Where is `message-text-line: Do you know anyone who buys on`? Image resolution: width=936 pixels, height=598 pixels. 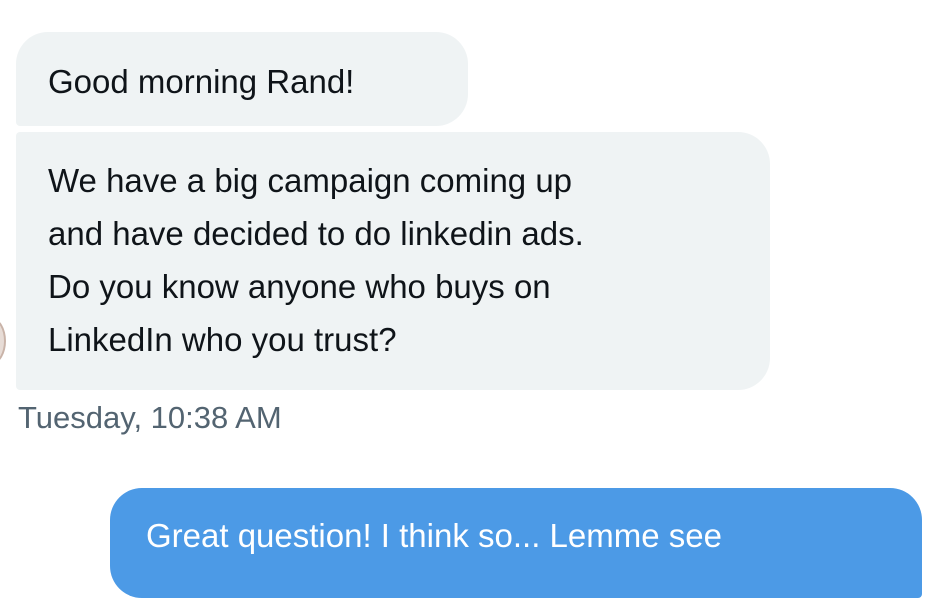 message-text-line: Do you know anyone who buys on is located at coordinates (299, 286).